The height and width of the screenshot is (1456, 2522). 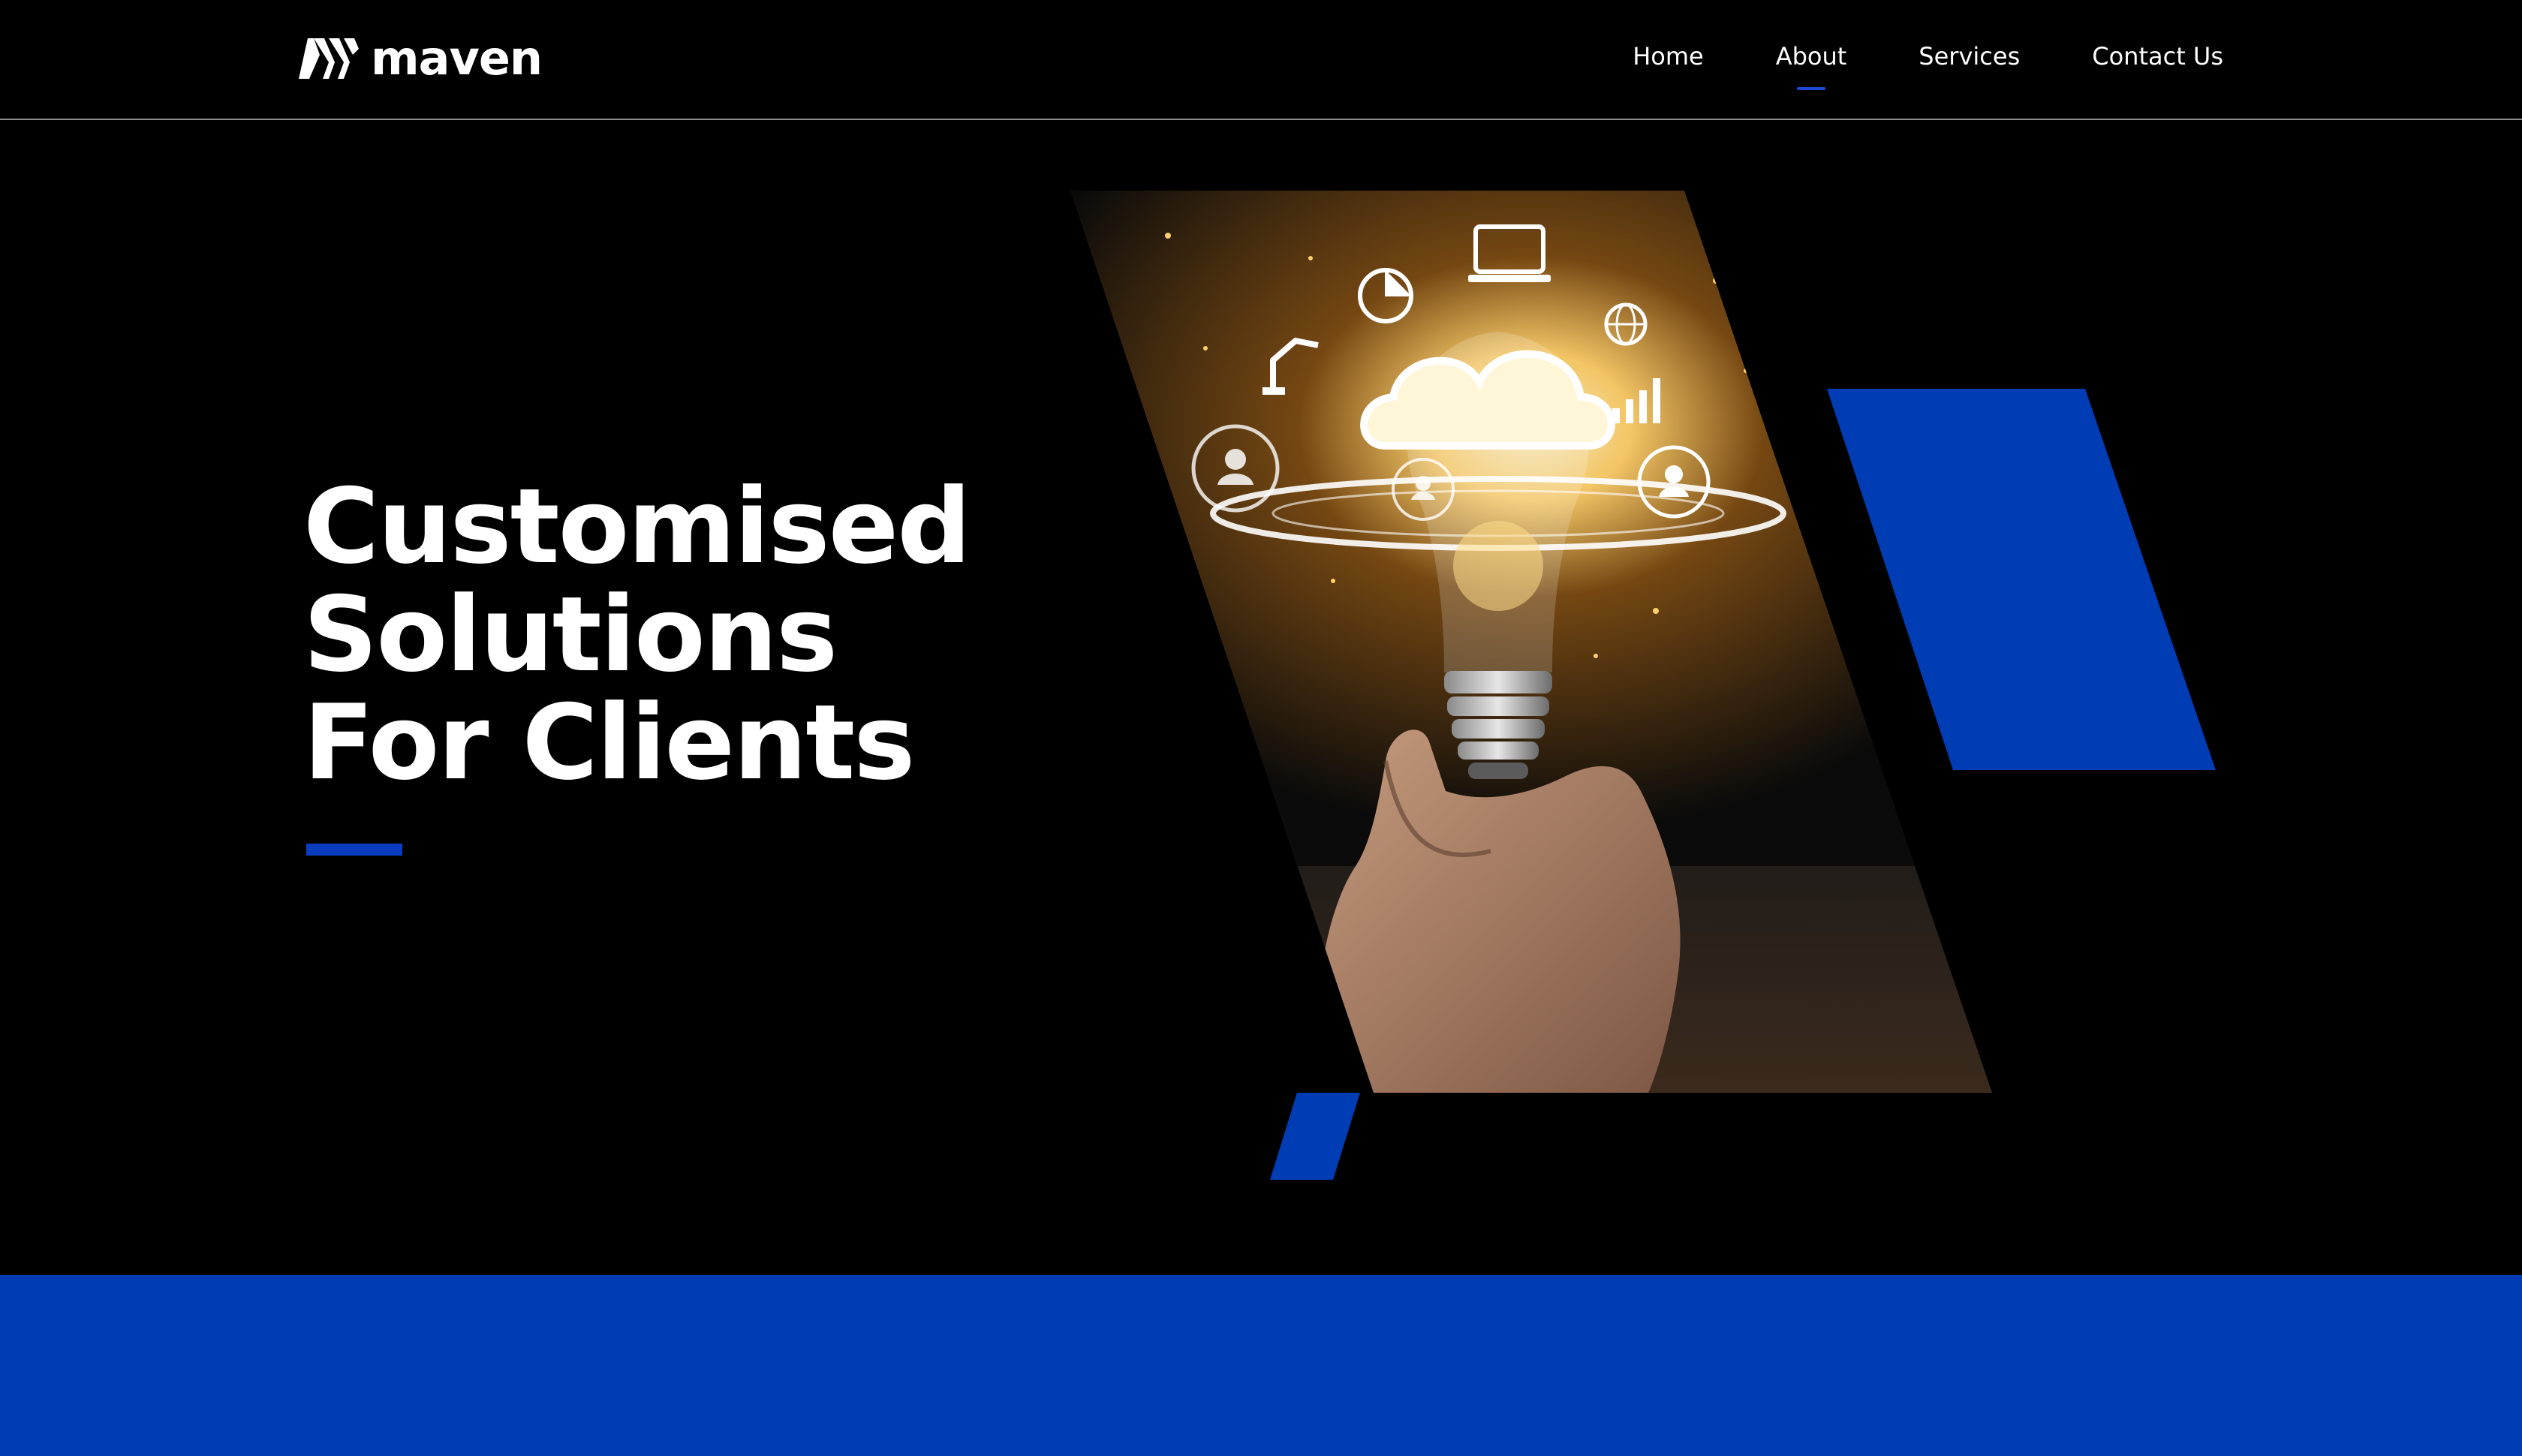 What do you see at coordinates (609, 742) in the screenshot?
I see `hero-title-line-3: For Clients` at bounding box center [609, 742].